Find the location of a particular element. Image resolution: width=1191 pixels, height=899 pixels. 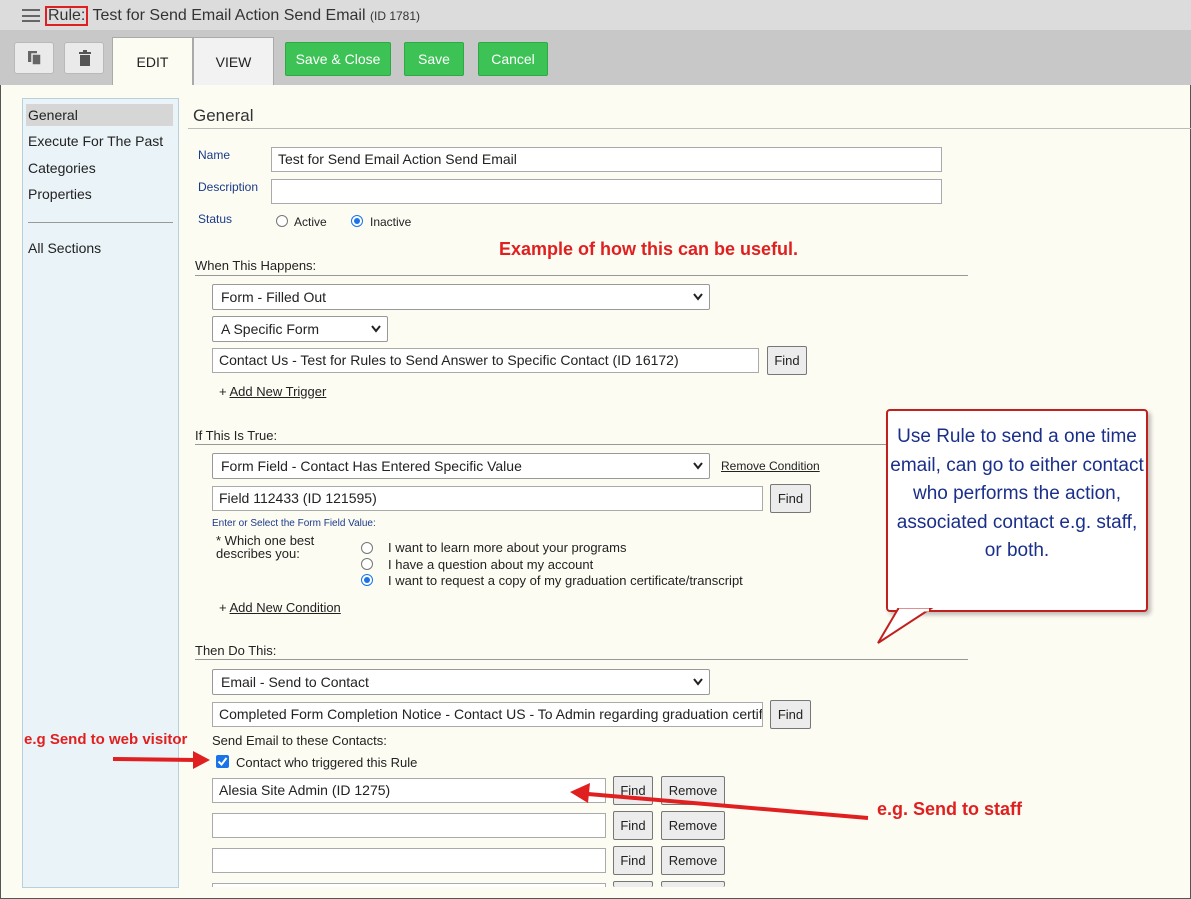

staff-annotation: e.g. Send to staff is located at coordinates (950, 809).